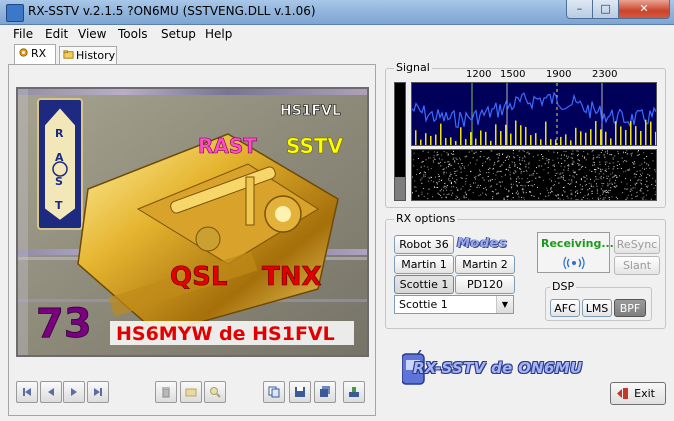  What do you see at coordinates (98, 392) in the screenshot?
I see `last-image-button` at bounding box center [98, 392].